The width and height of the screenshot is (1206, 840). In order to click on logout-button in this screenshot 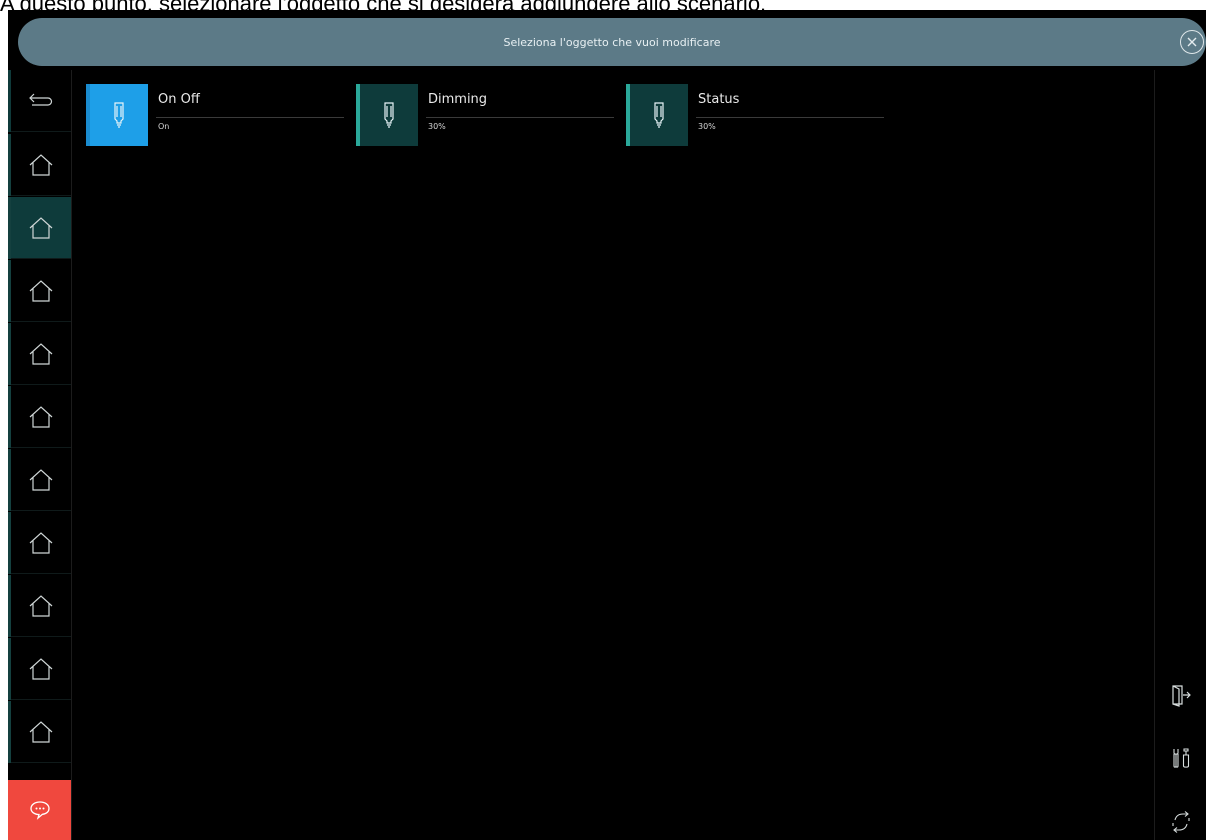, I will do `click(1181, 695)`.